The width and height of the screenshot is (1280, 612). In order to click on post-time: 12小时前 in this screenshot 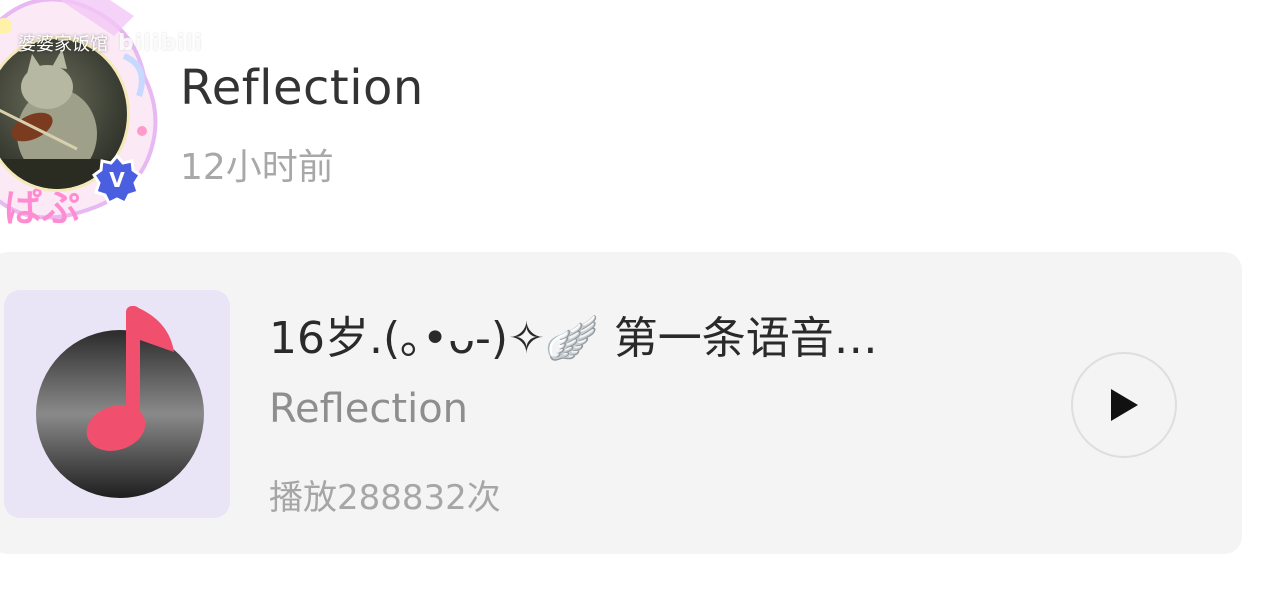, I will do `click(257, 167)`.